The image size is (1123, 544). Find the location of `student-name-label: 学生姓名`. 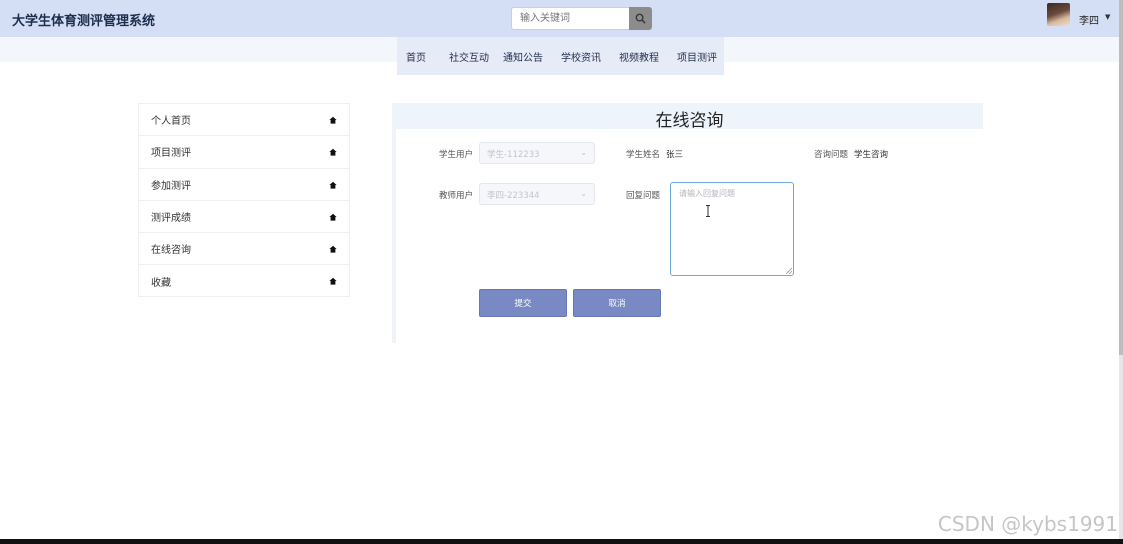

student-name-label: 学生姓名 is located at coordinates (643, 155).